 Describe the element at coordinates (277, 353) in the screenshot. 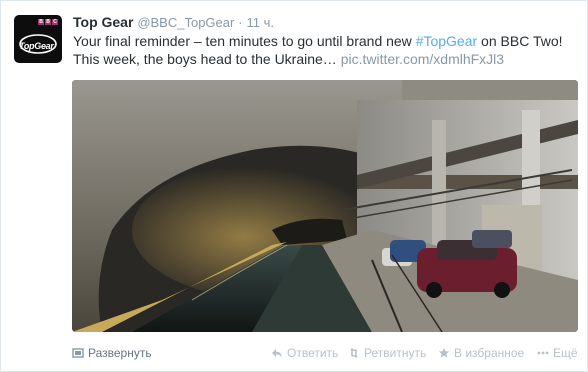

I see `reply-arrow-icon` at that location.